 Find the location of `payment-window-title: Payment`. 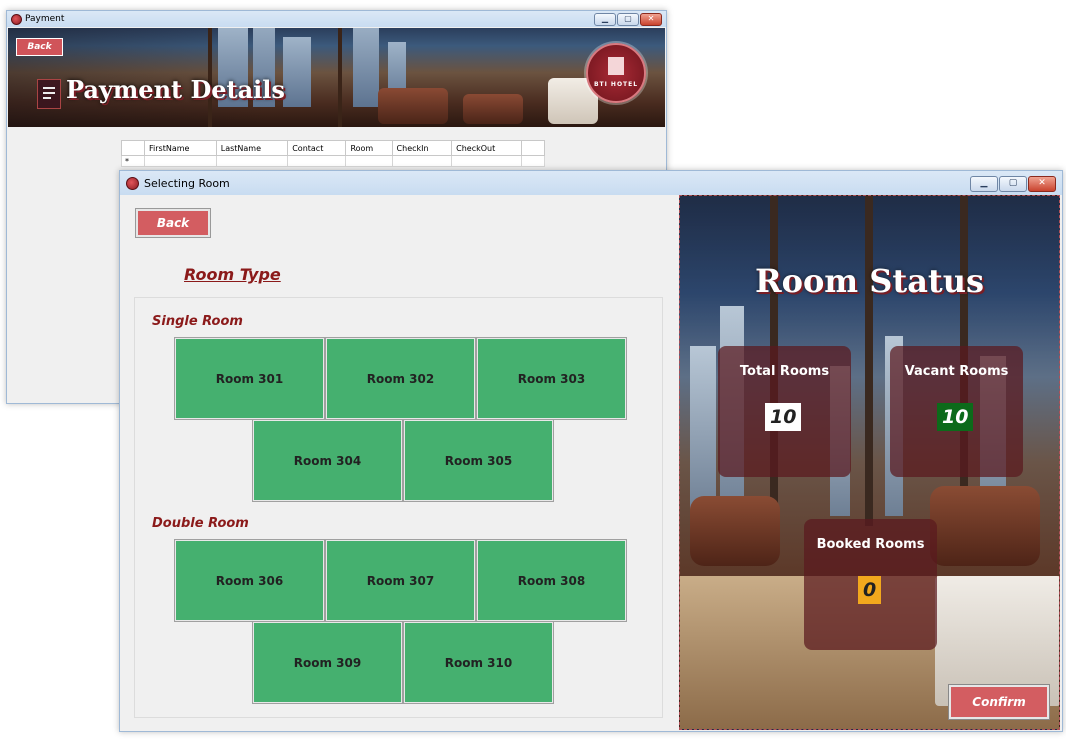

payment-window-title: Payment is located at coordinates (45, 19).